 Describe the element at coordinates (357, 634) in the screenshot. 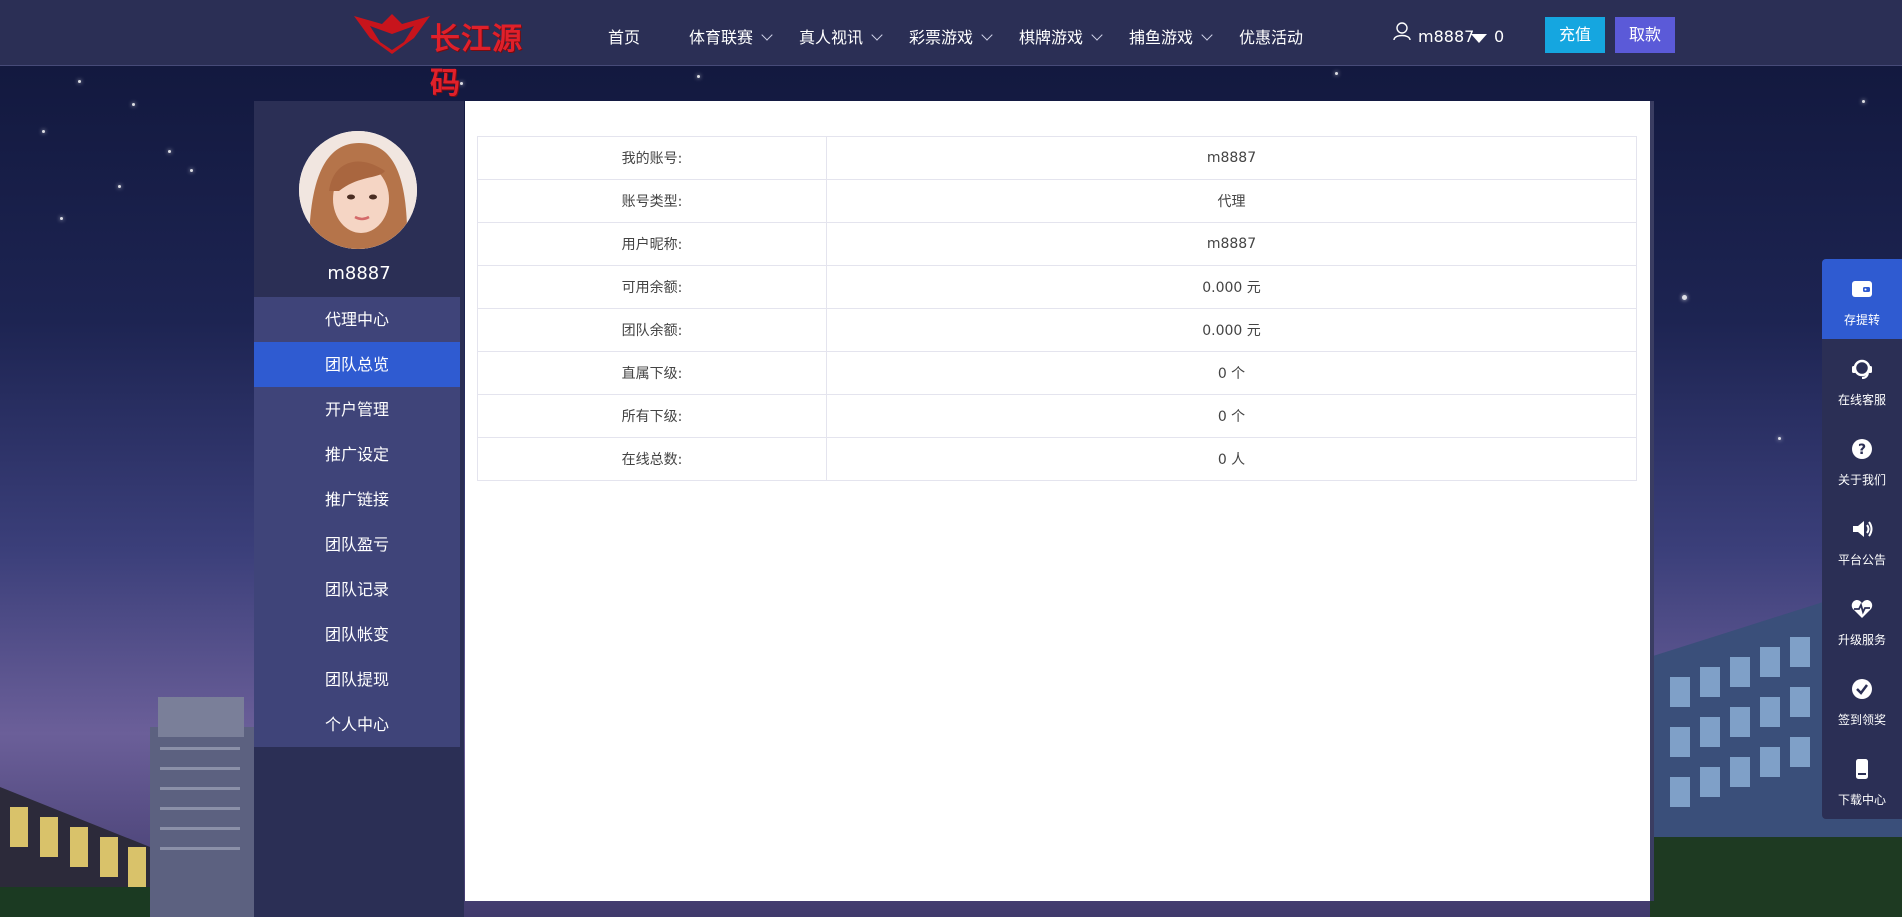

I see `sidebar-item-team-transactions: 团队帐变` at that location.